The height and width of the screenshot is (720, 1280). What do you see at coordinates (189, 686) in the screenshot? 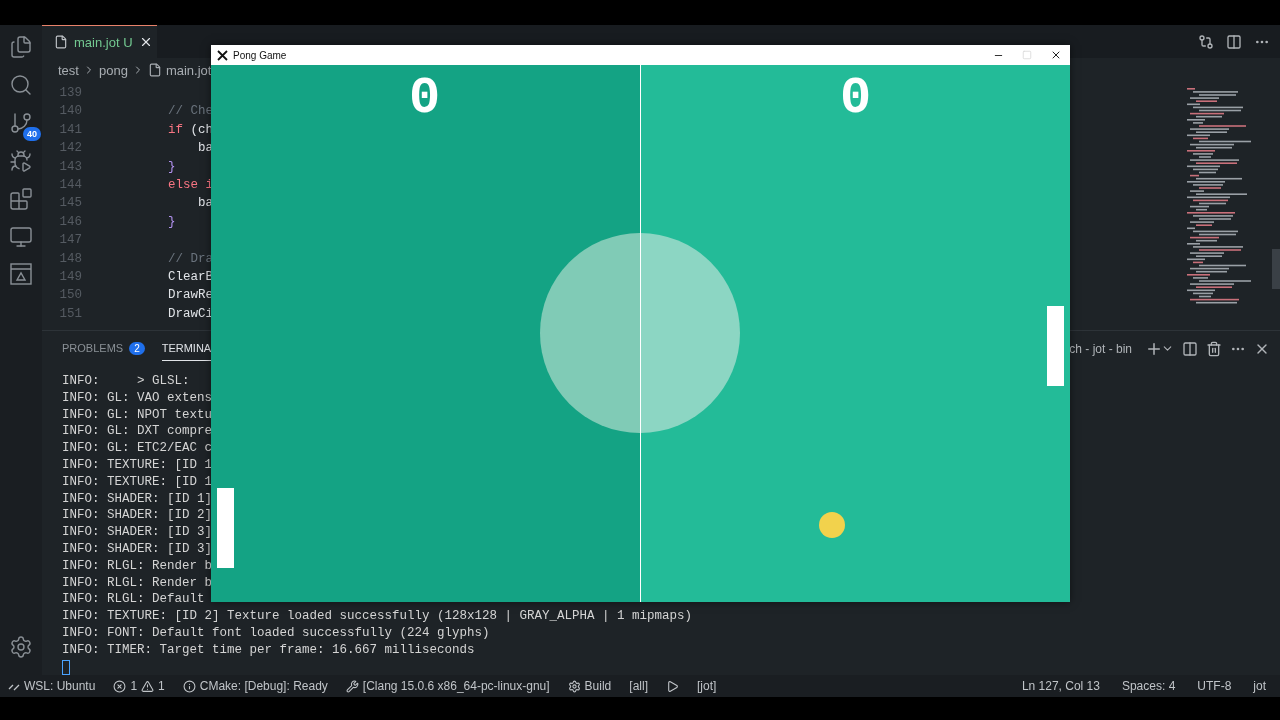
I see `info-icon` at bounding box center [189, 686].